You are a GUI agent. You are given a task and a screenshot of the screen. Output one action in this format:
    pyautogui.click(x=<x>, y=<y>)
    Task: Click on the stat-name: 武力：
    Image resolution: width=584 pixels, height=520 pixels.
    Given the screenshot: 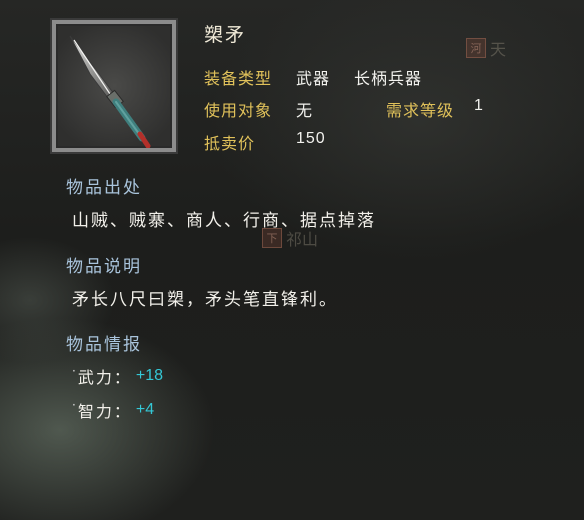 What is the action you would take?
    pyautogui.click(x=104, y=377)
    